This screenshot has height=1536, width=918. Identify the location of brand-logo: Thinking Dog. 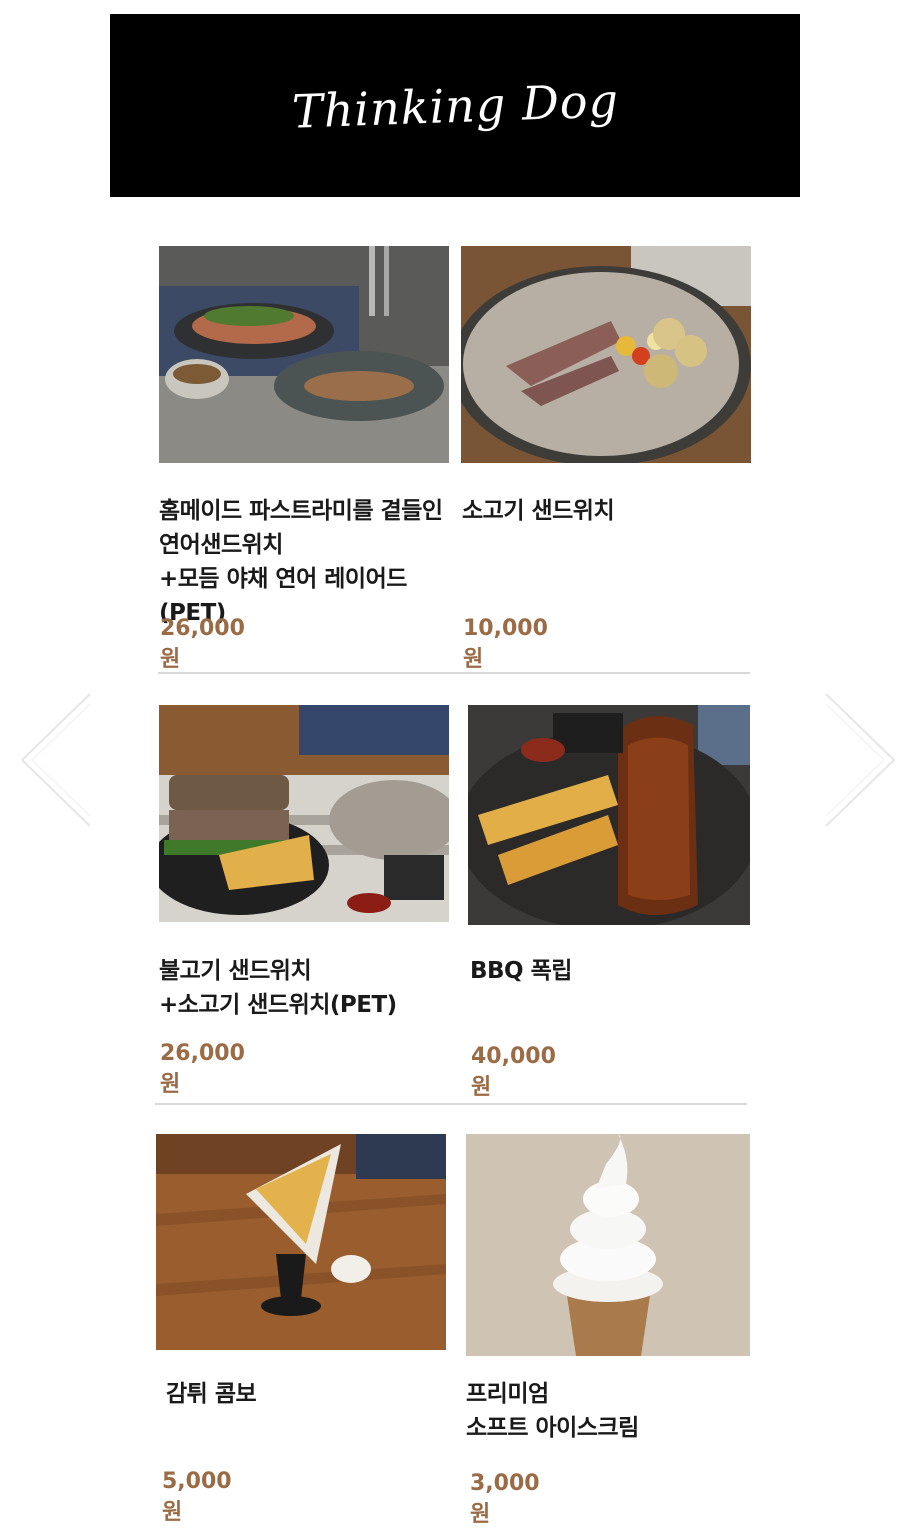
(455, 105).